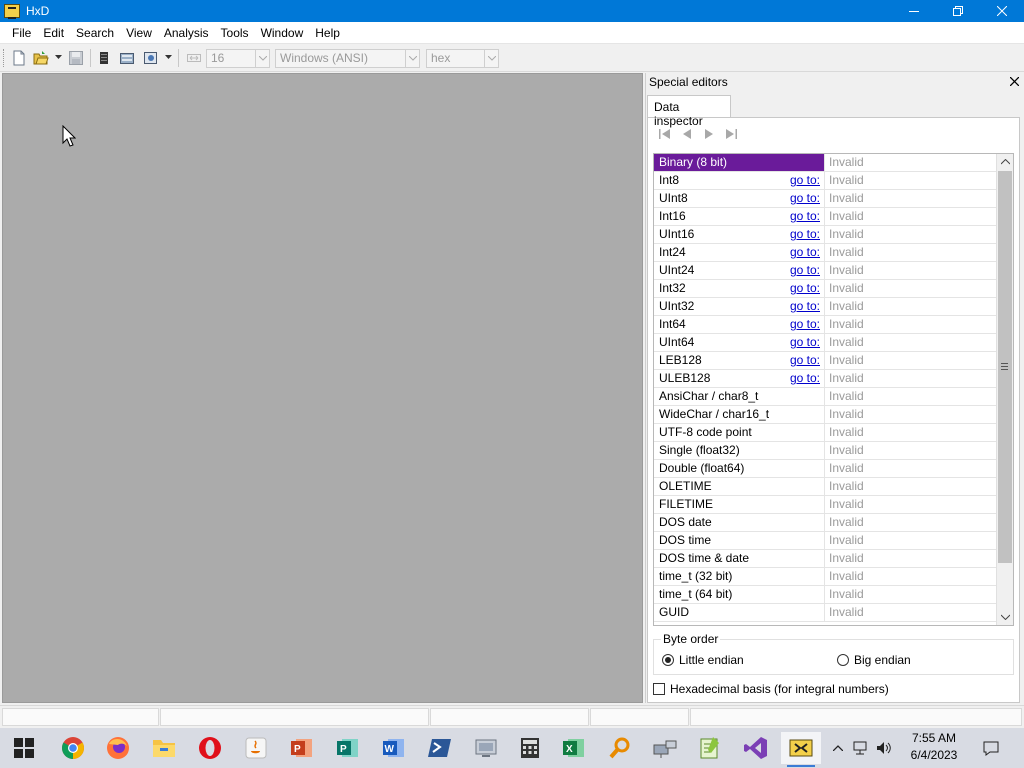  Describe the element at coordinates (801, 749) in the screenshot. I see `taskbar-hxd` at that location.